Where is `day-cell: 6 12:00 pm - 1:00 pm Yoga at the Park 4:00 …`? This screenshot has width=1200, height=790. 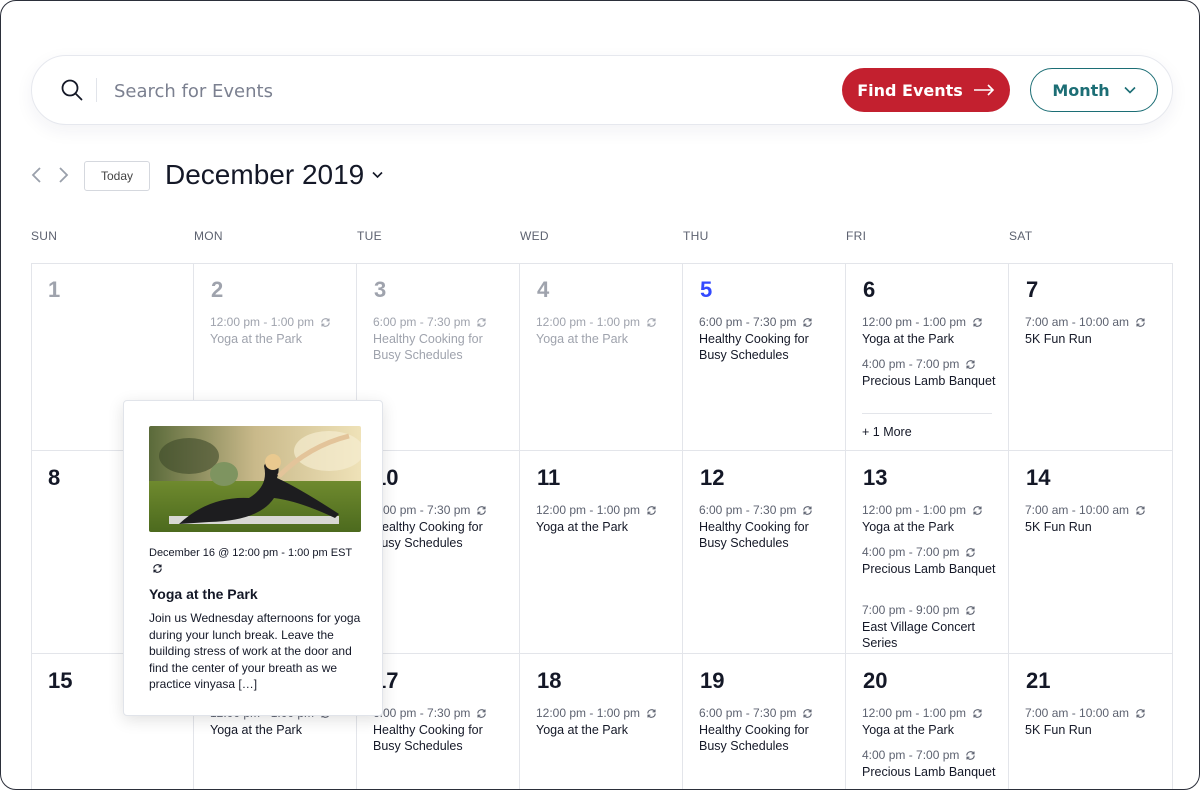
day-cell: 6 12:00 pm - 1:00 pm Yoga at the Park 4:00 … is located at coordinates (927, 357).